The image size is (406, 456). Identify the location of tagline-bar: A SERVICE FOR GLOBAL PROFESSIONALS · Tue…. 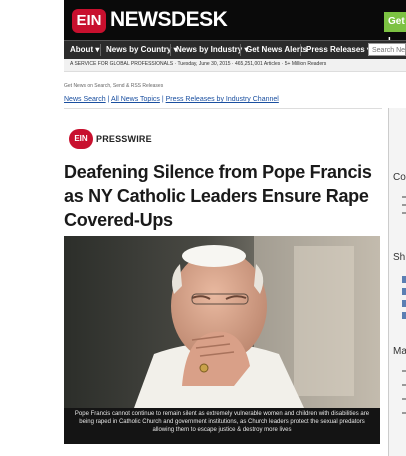
(235, 65).